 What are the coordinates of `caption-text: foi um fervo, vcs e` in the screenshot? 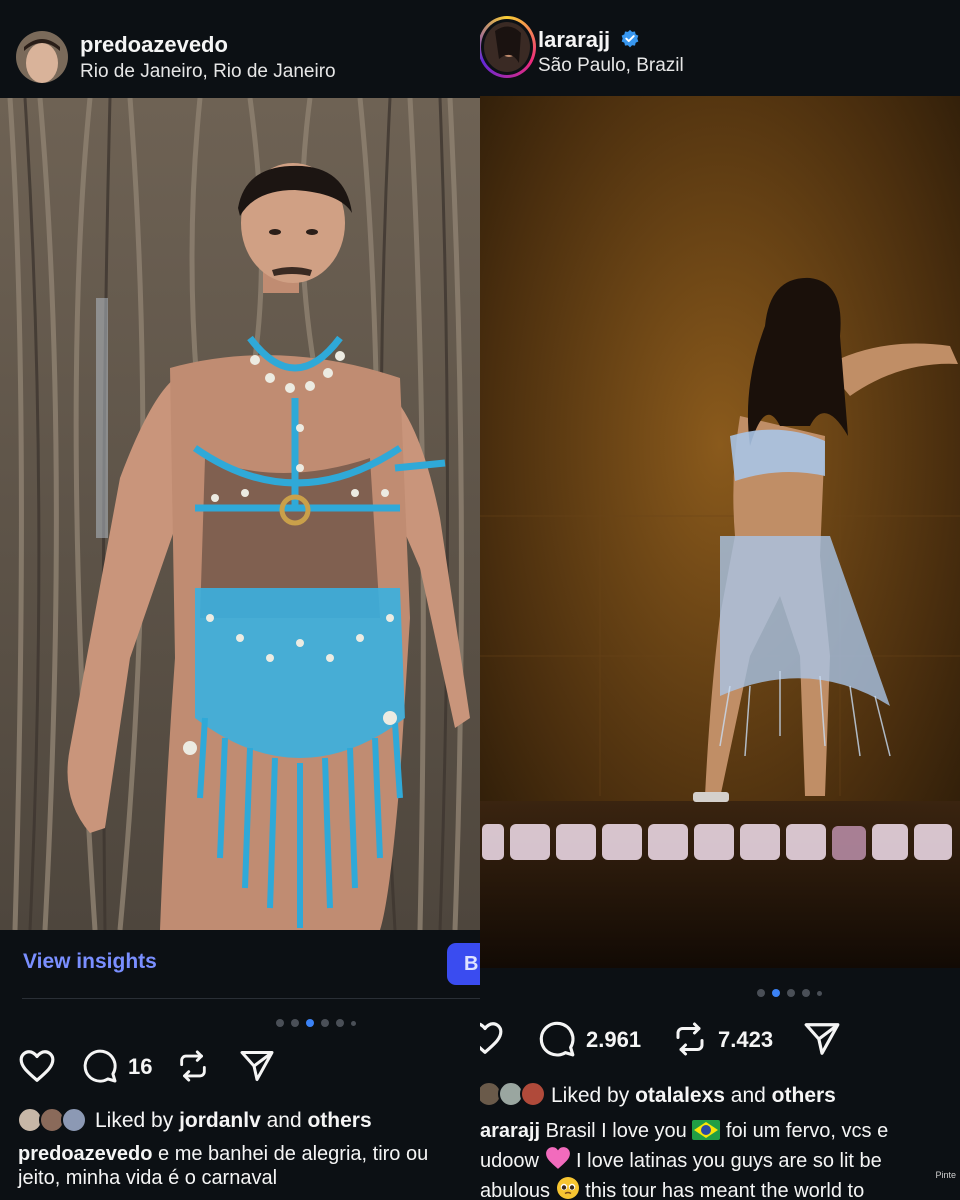 It's located at (804, 1131).